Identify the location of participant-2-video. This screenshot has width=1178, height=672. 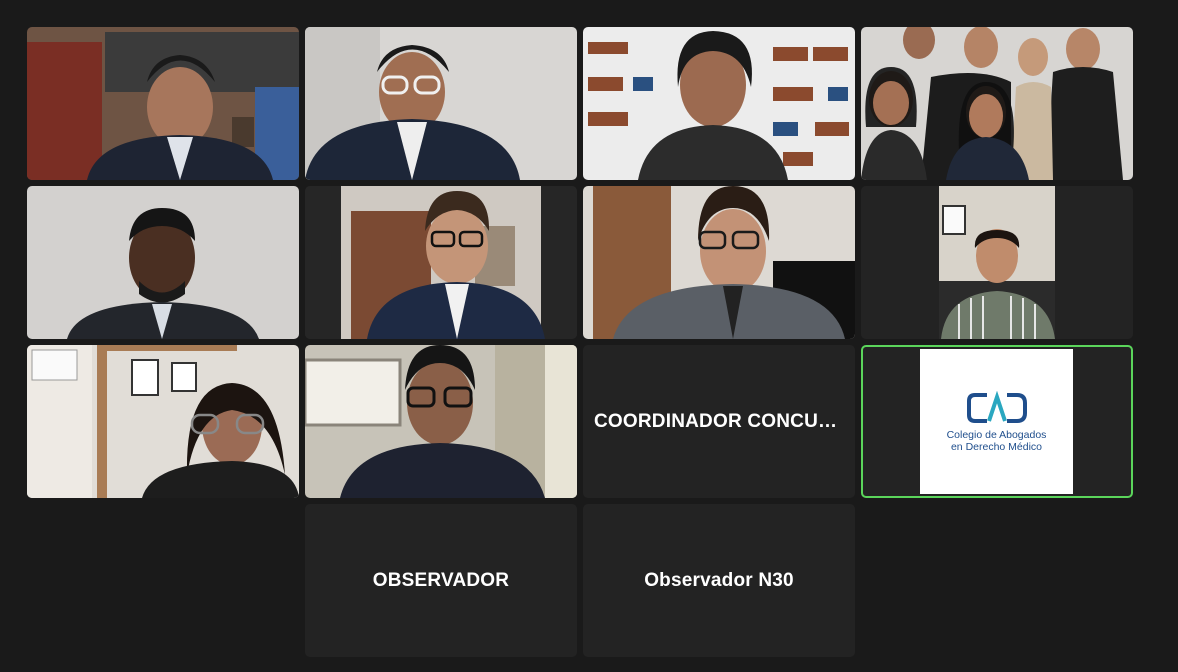
(441, 103).